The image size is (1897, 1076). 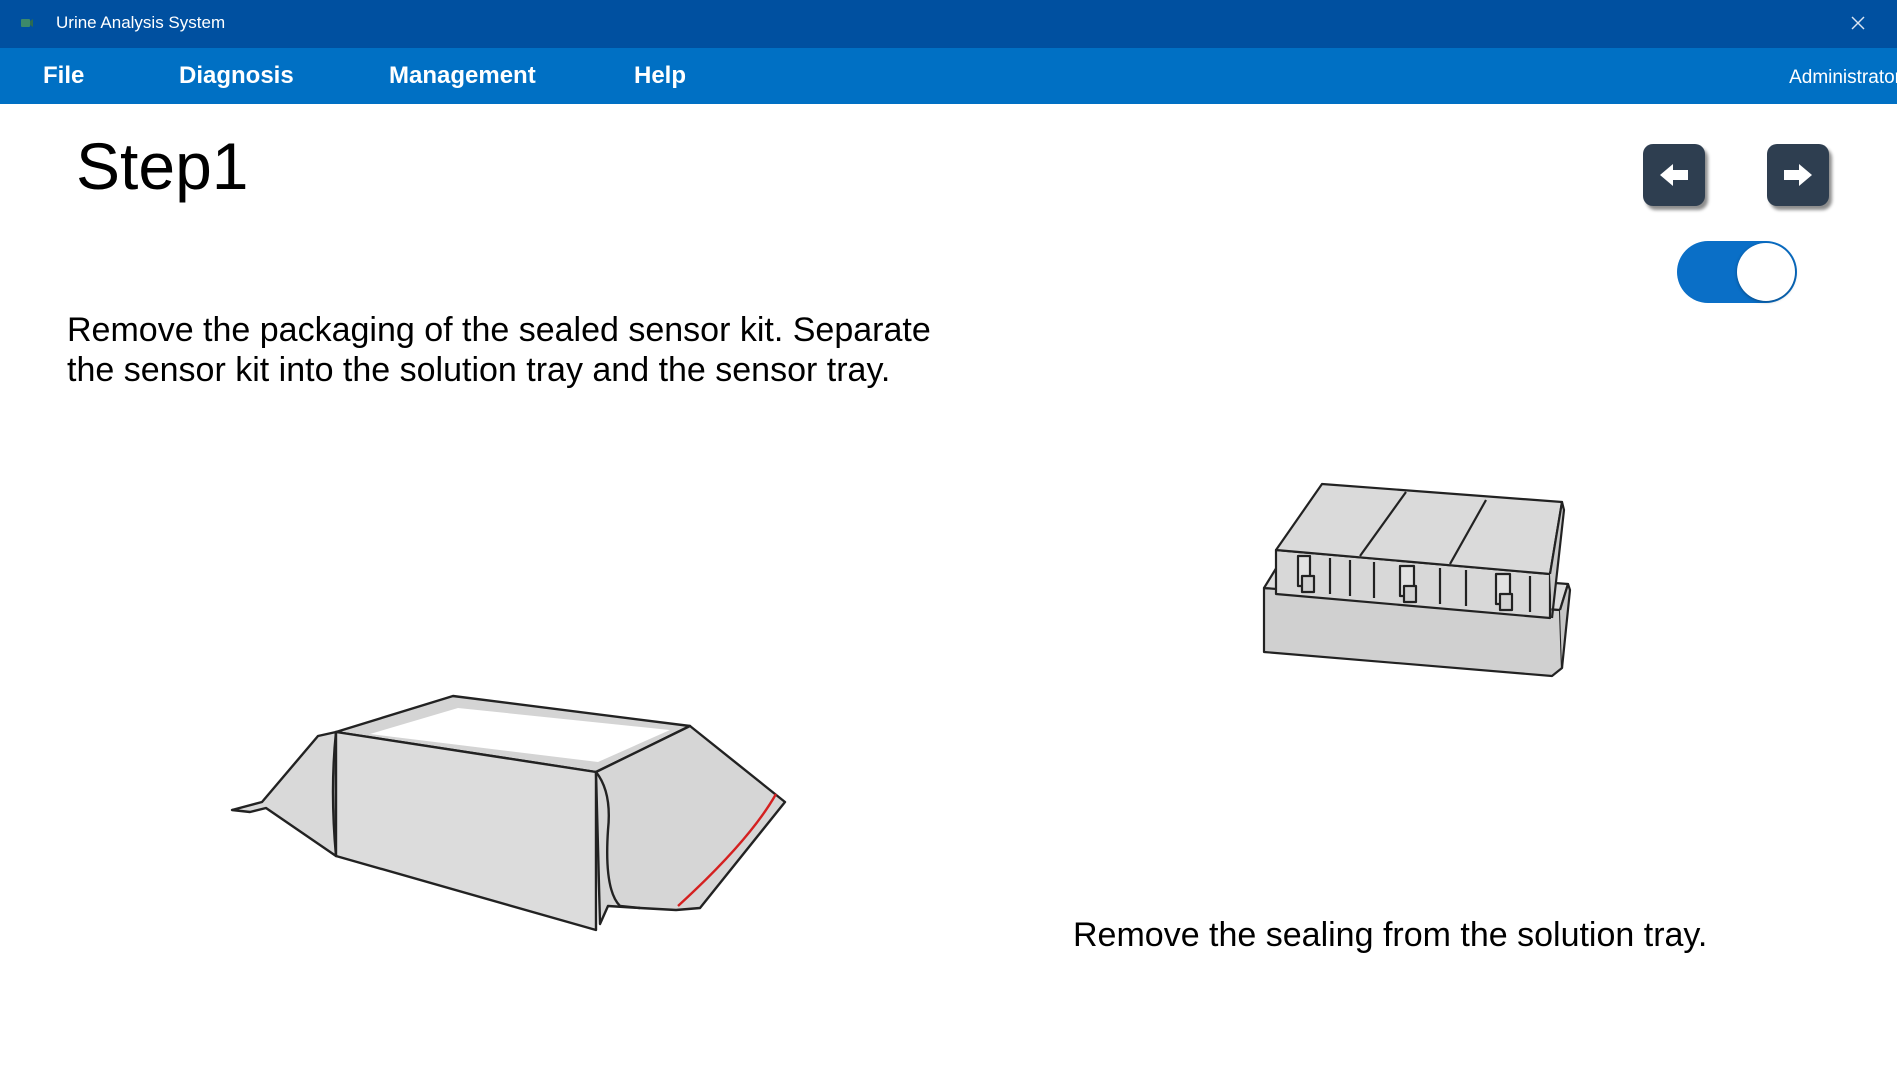 What do you see at coordinates (1766, 272) in the screenshot?
I see `toggle-knob` at bounding box center [1766, 272].